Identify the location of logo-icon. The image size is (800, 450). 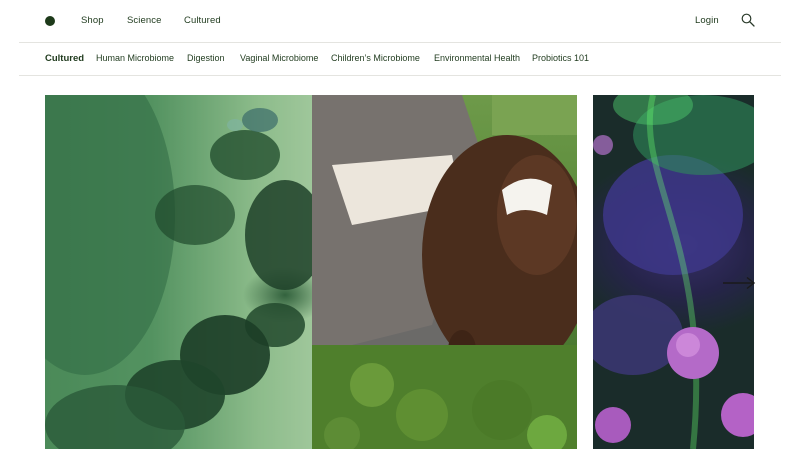
(50, 21).